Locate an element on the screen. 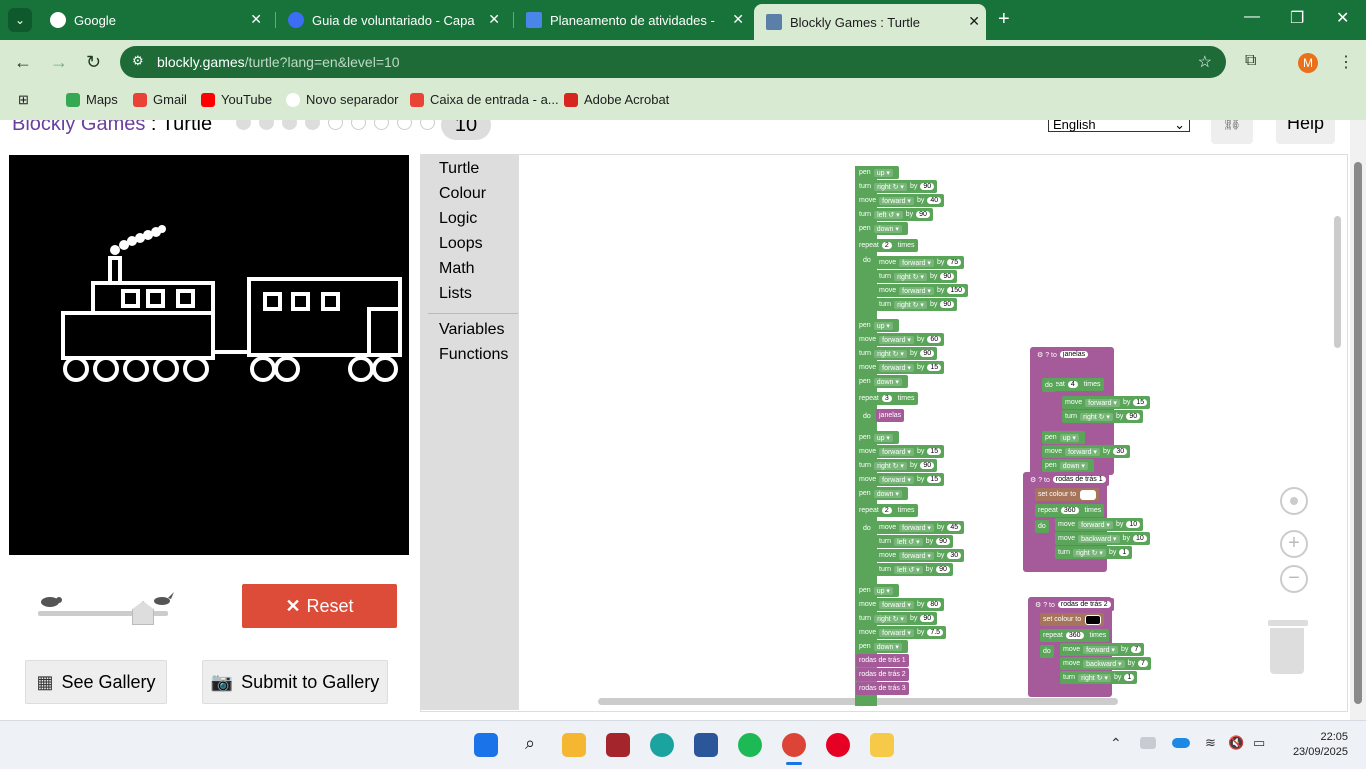 This screenshot has height=769, width=1366. block-set-colour: set colour to is located at coordinates (1072, 619).